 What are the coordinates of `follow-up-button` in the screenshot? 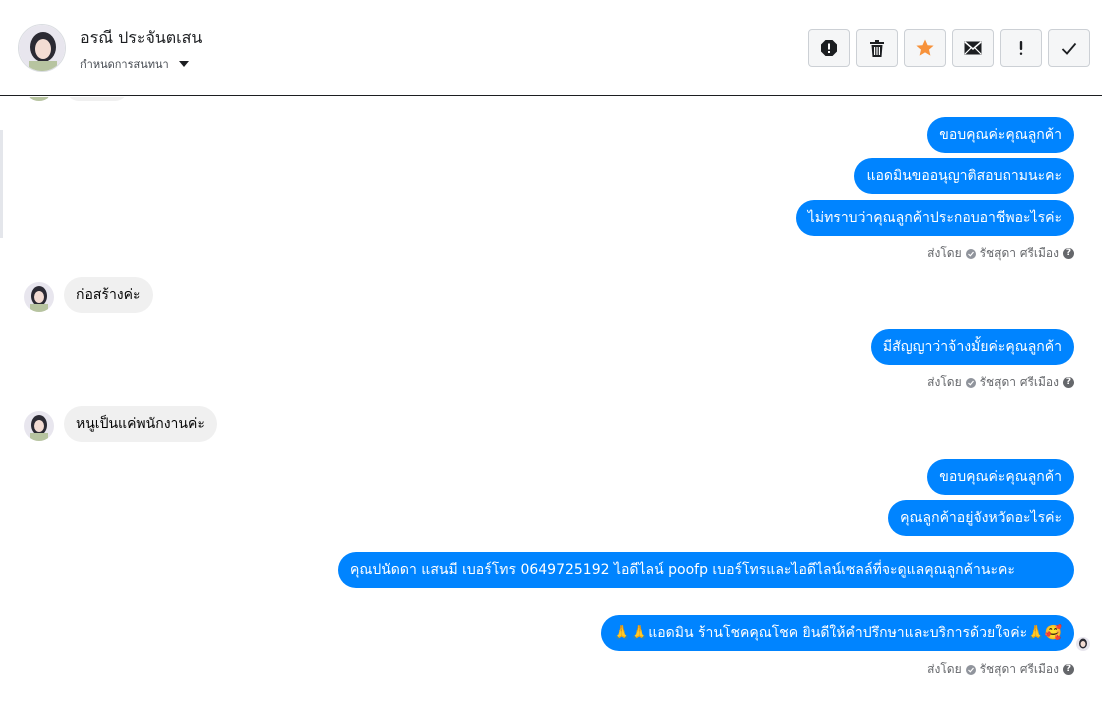 It's located at (1021, 48).